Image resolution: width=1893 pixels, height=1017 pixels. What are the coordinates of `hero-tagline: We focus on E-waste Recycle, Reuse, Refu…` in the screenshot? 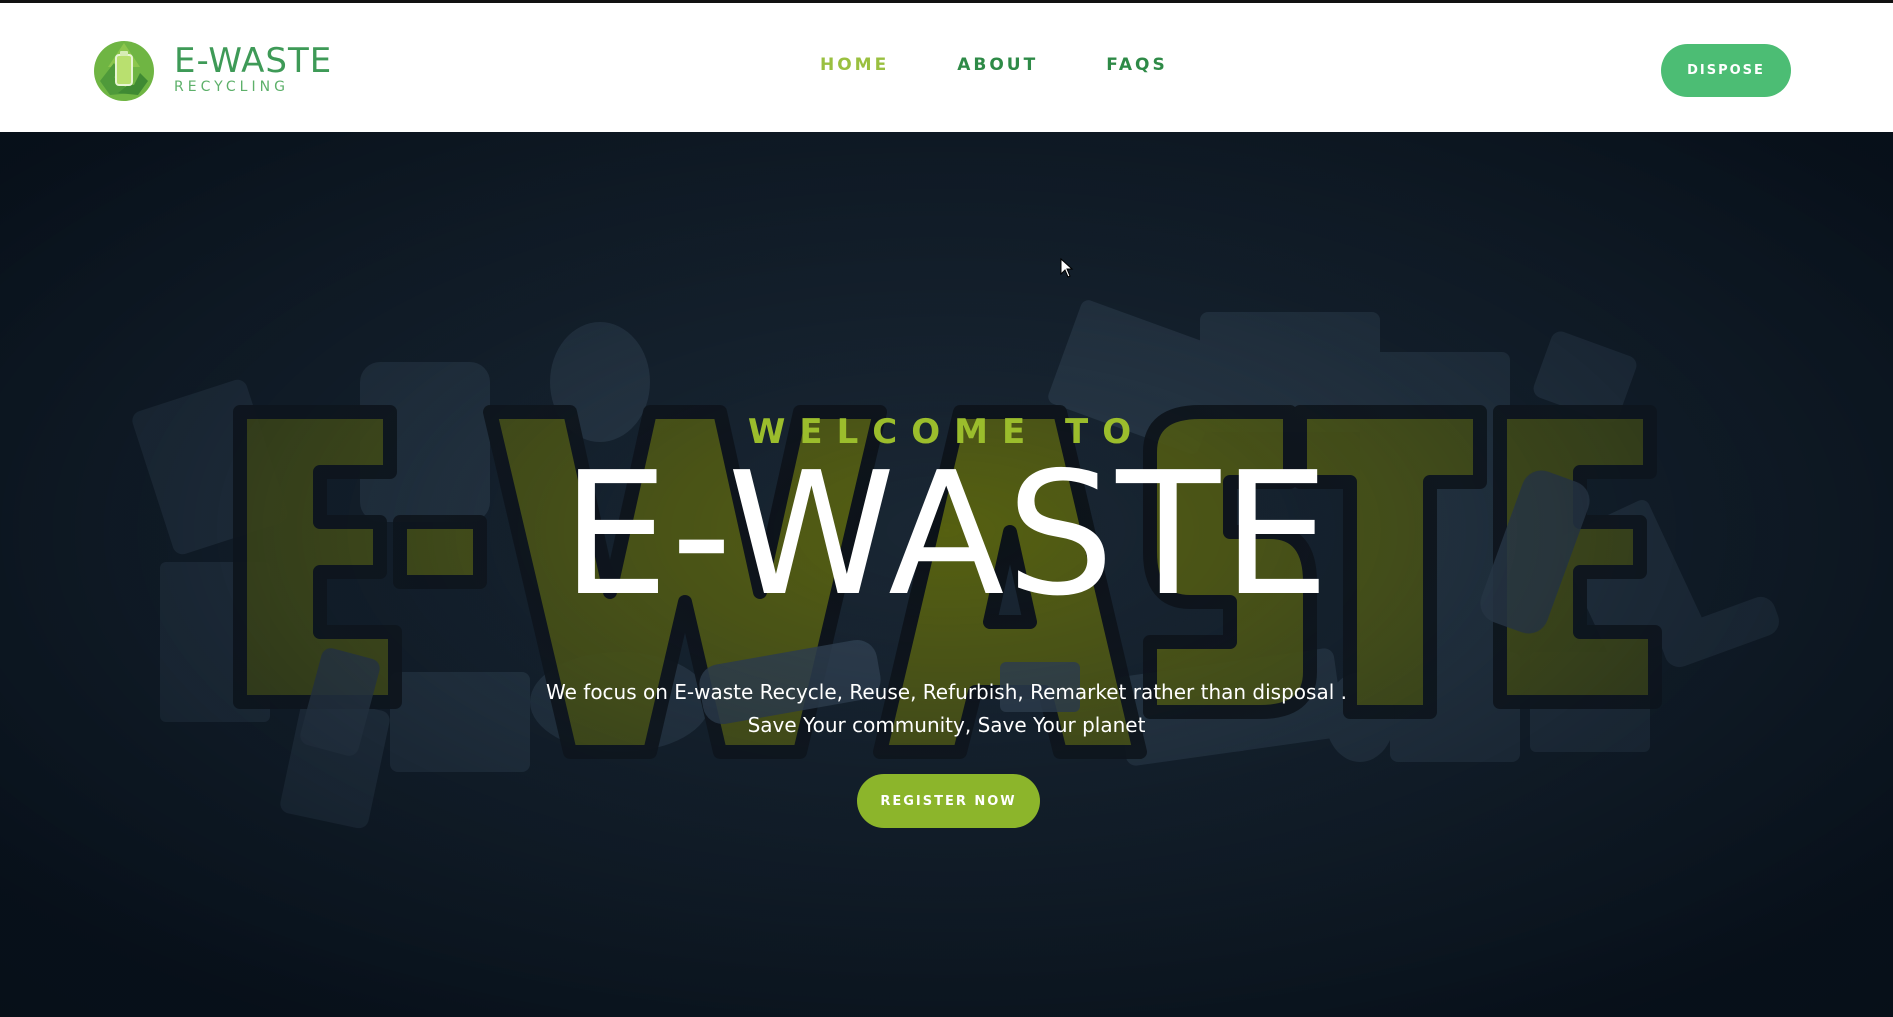 It's located at (946, 709).